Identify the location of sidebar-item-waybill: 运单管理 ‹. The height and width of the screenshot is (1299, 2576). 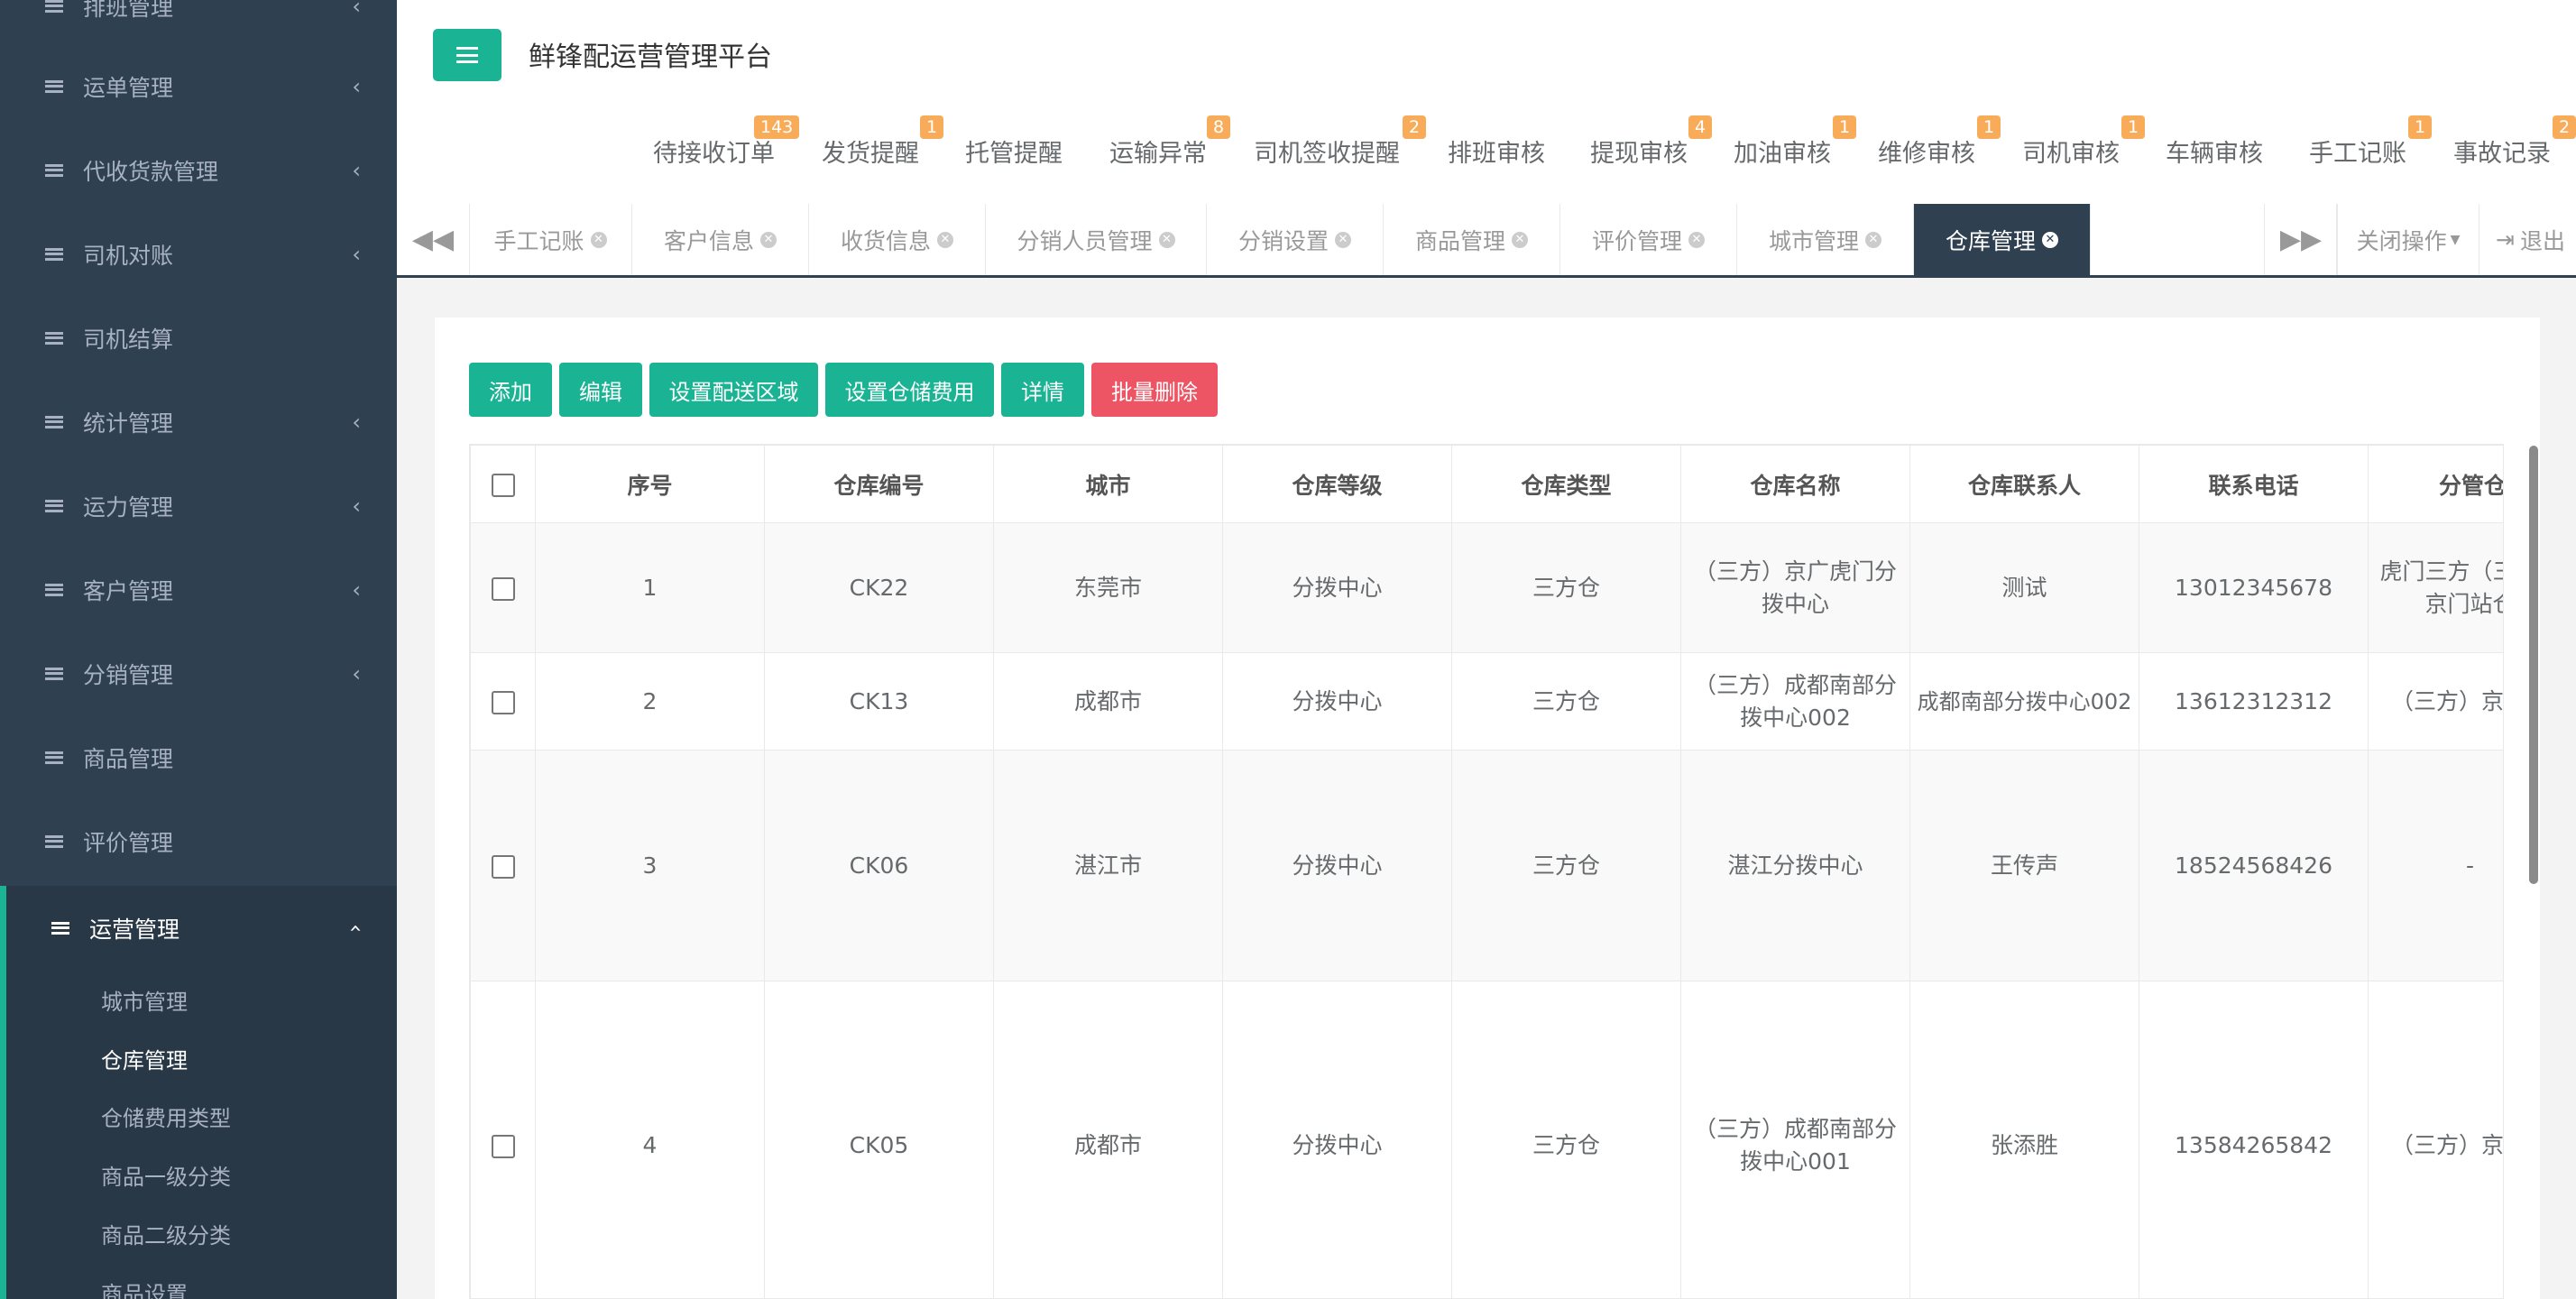
(198, 86).